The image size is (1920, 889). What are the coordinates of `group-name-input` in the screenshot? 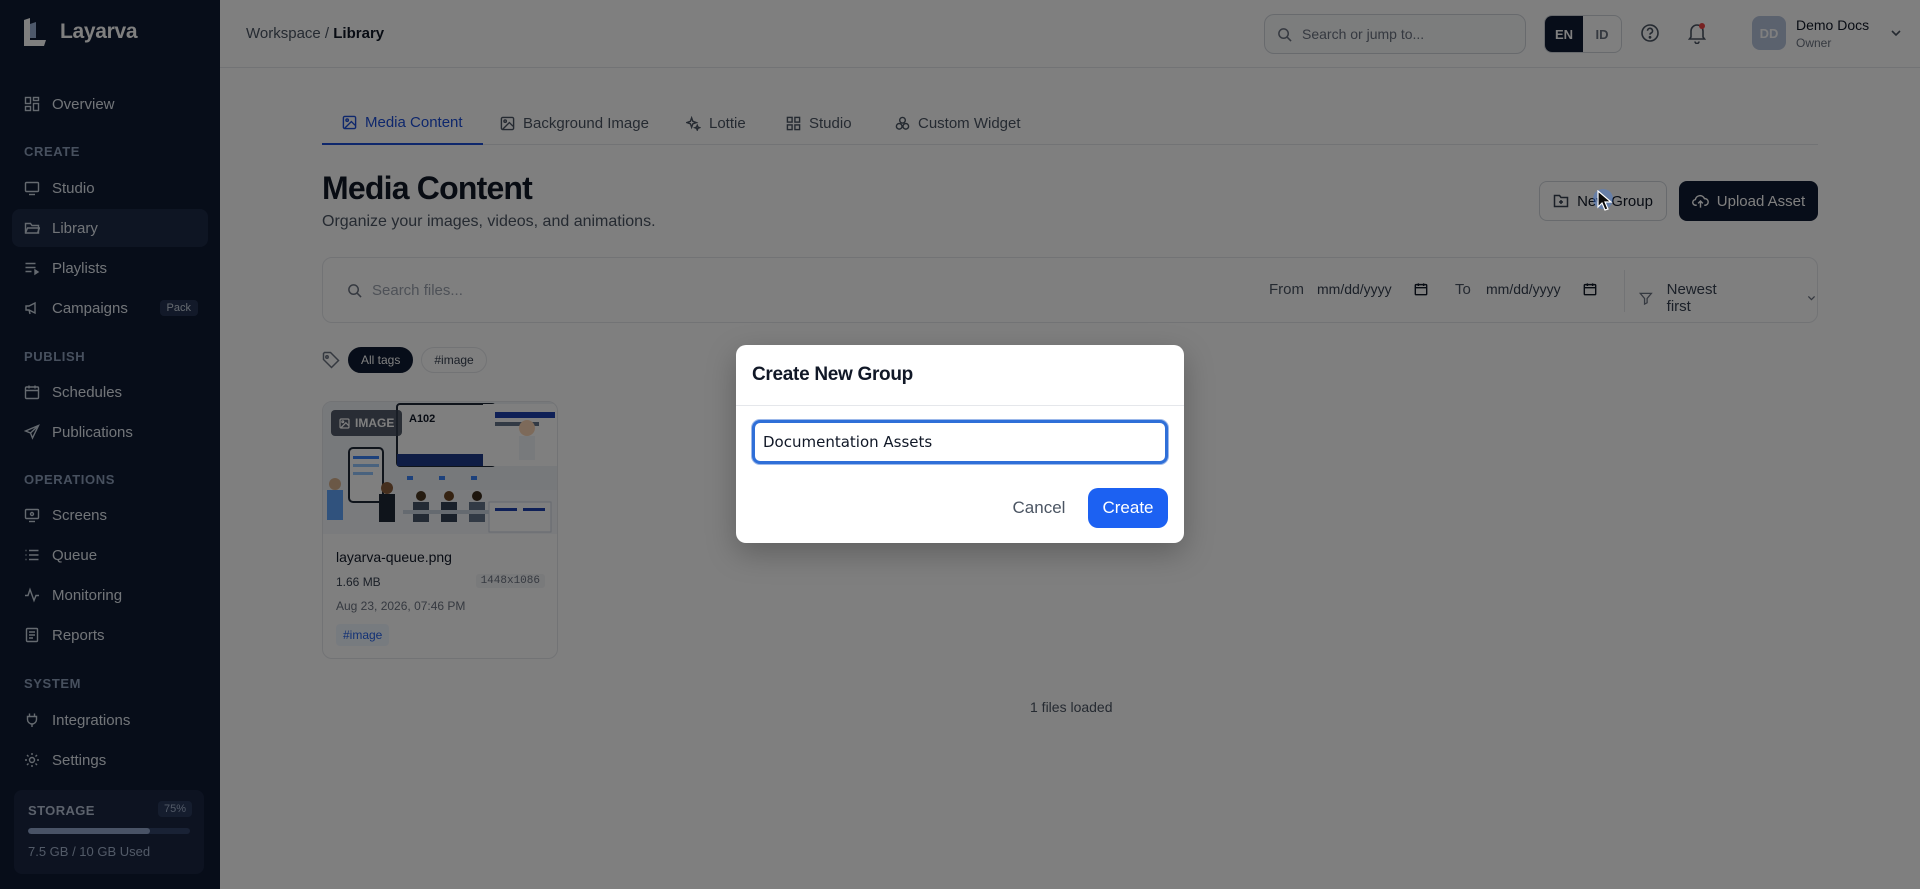 It's located at (960, 442).